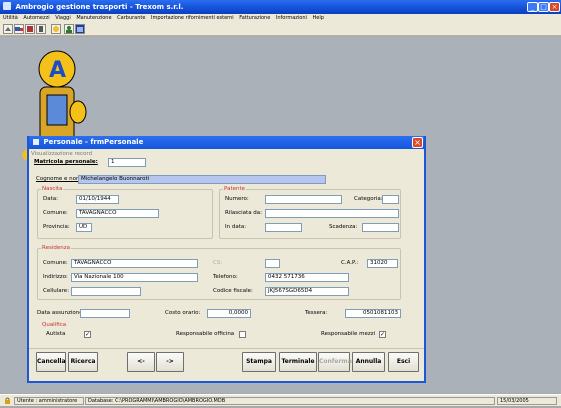 The image size is (561, 408). Describe the element at coordinates (56, 29) in the screenshot. I see `help-icon` at that location.